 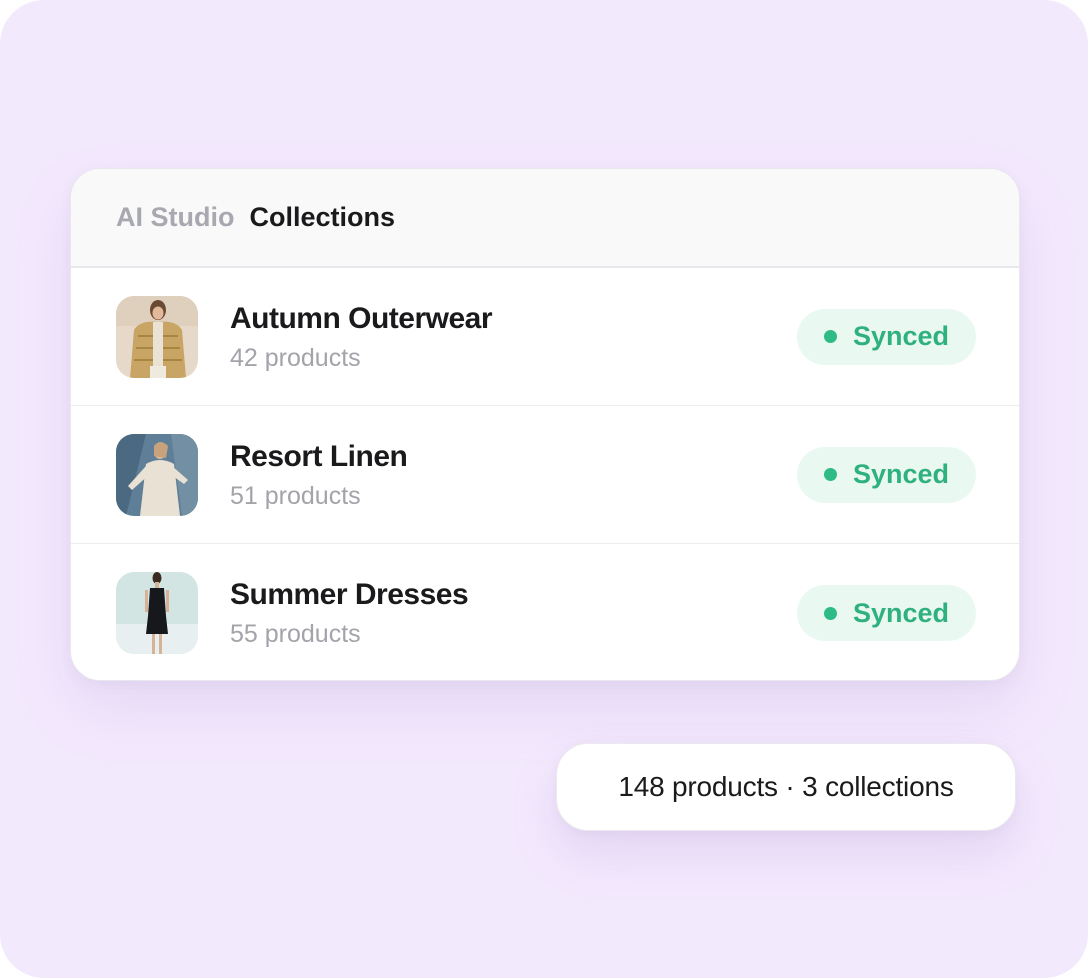 I want to click on card-header: AI Studio Collections, so click(x=545, y=218).